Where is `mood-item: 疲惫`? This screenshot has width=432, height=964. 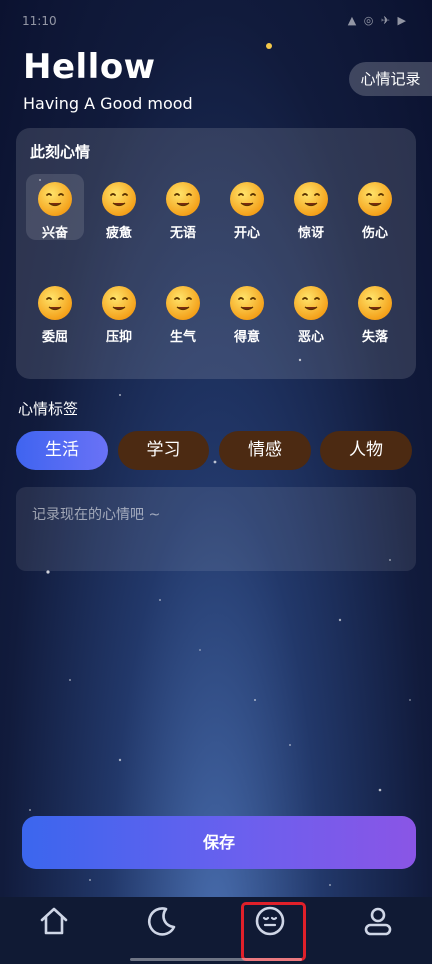
mood-item: 疲惫 is located at coordinates (119, 207).